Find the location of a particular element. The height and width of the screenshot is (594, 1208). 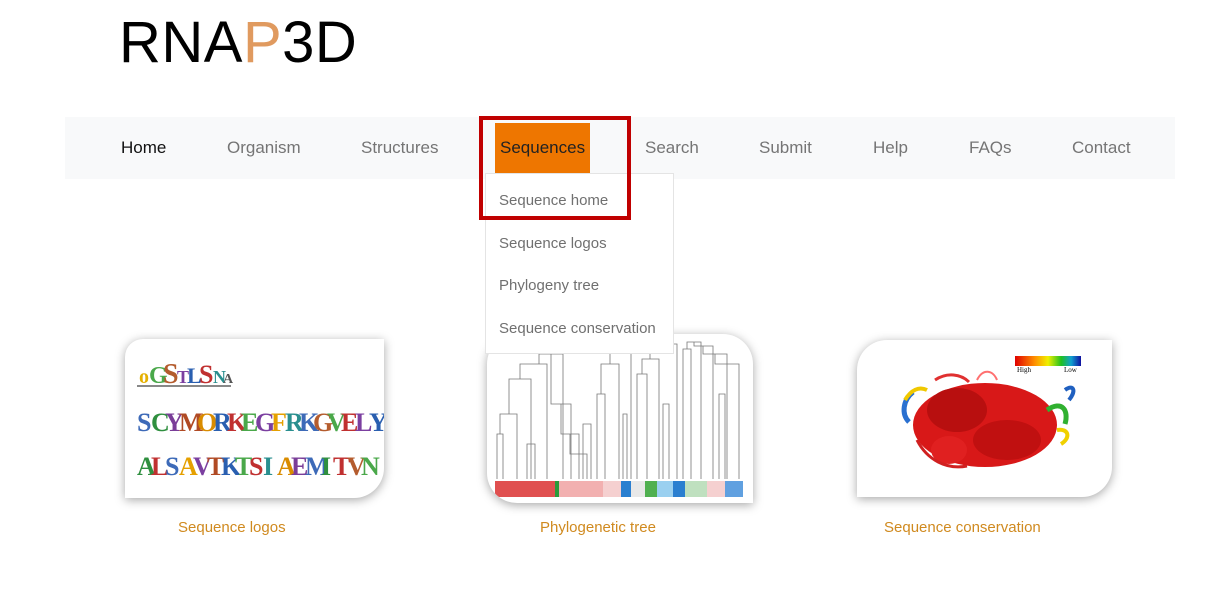

legend-low-label: Low is located at coordinates (1071, 370).